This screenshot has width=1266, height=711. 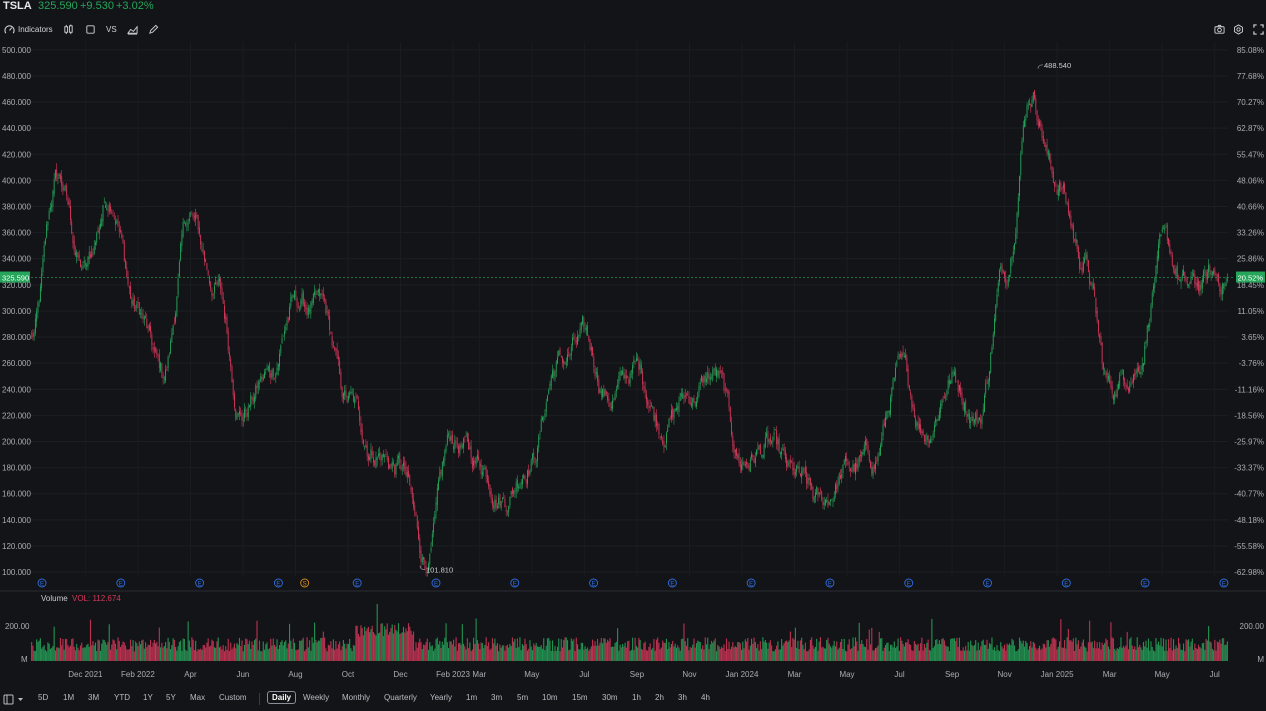 What do you see at coordinates (400, 697) in the screenshot?
I see `interval-button-quarterly: Quarterly` at bounding box center [400, 697].